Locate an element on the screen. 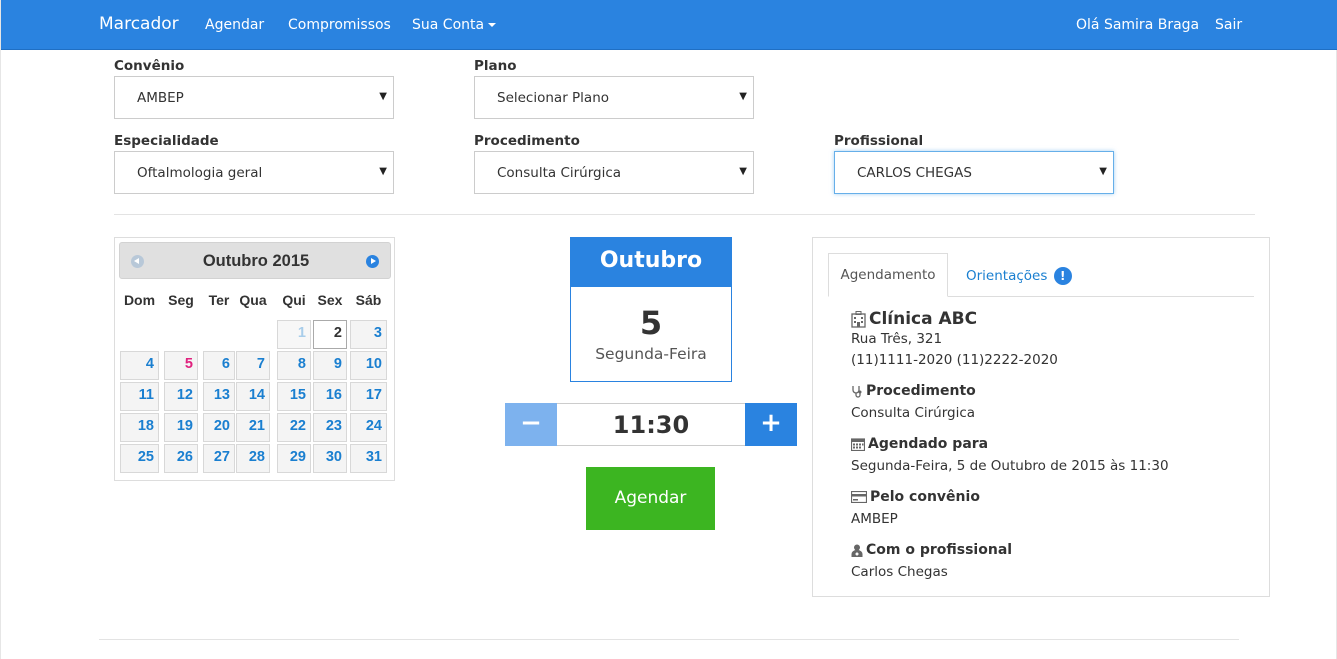 This screenshot has width=1337, height=659. clinic-name: Clínica ABC is located at coordinates (923, 319).